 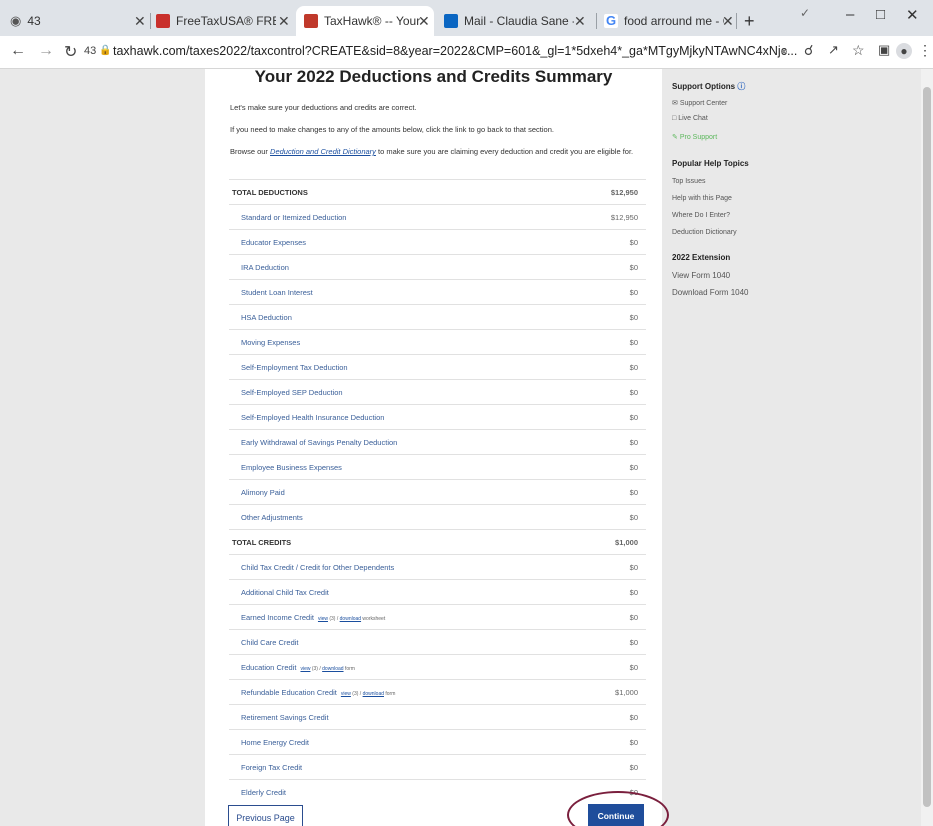 What do you see at coordinates (365, 21) in the screenshot?
I see `tab-taxhawk: TaxHawk® -- Your 20 ✕` at bounding box center [365, 21].